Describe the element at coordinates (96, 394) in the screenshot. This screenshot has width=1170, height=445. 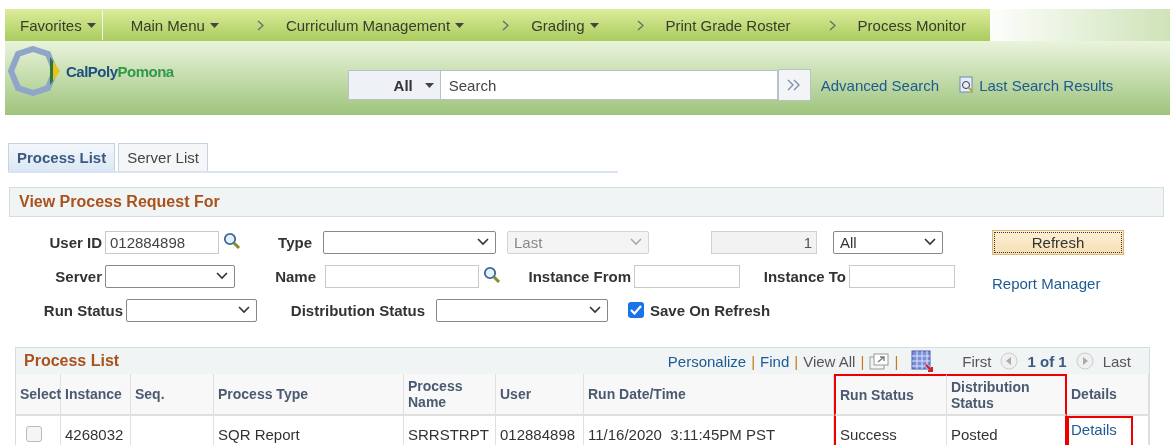
I see `column-header: Instance` at that location.